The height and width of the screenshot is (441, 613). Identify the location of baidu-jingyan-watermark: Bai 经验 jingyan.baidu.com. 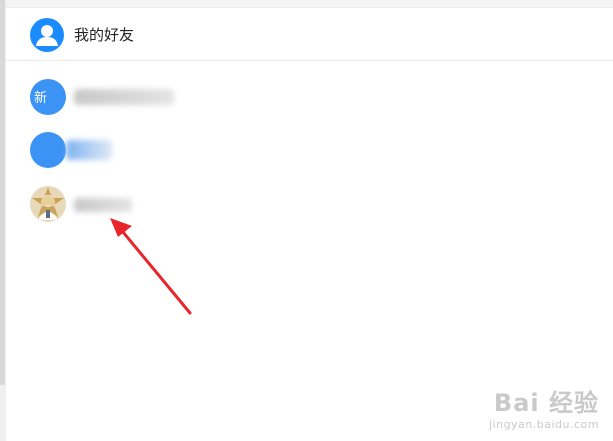
(544, 407).